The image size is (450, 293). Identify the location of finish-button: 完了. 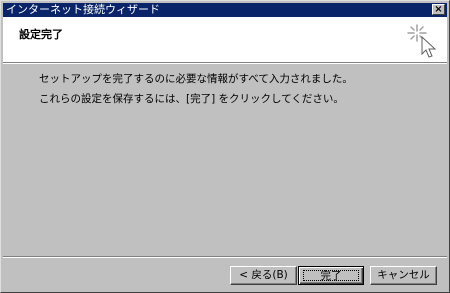
(331, 275).